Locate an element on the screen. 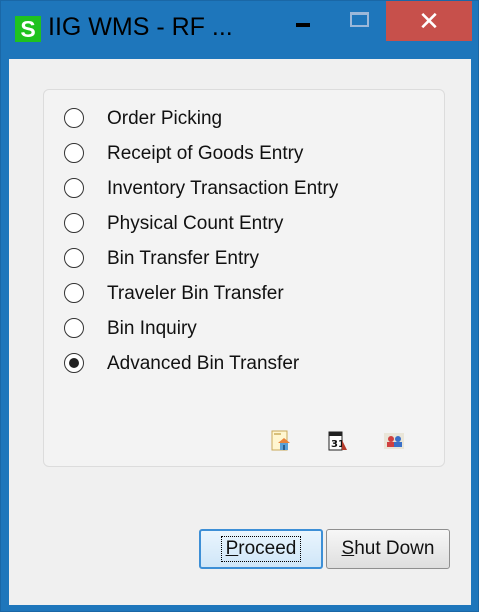  option-label: Order Picking is located at coordinates (165, 118).